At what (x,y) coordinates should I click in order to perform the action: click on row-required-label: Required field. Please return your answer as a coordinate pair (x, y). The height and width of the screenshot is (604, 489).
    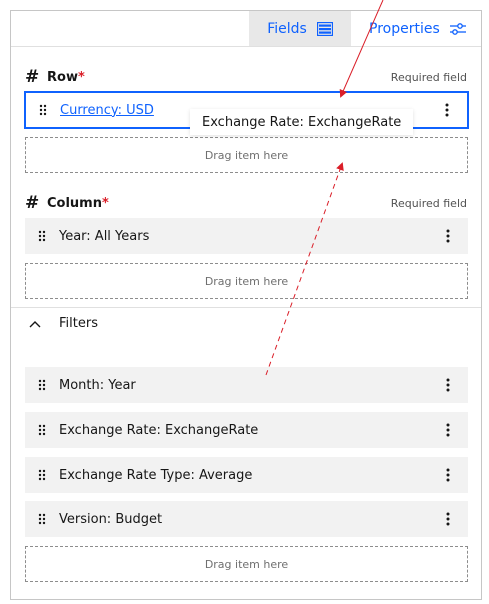
    Looking at the image, I should click on (428, 77).